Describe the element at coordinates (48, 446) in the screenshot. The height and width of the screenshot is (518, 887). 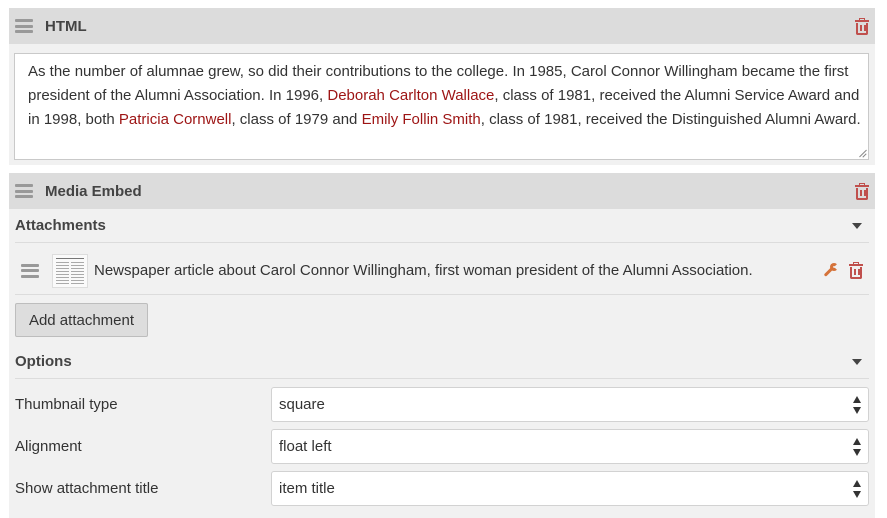
I see `alignment-label: Alignment` at that location.